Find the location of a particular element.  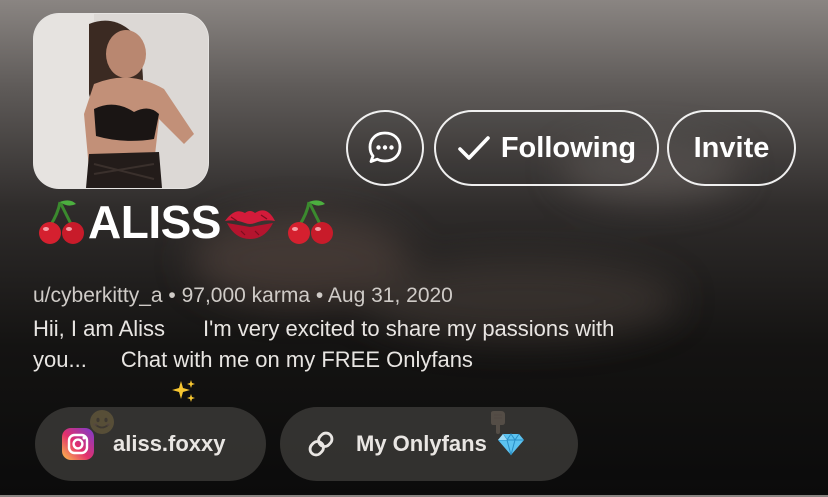

instagram-icon is located at coordinates (78, 444).